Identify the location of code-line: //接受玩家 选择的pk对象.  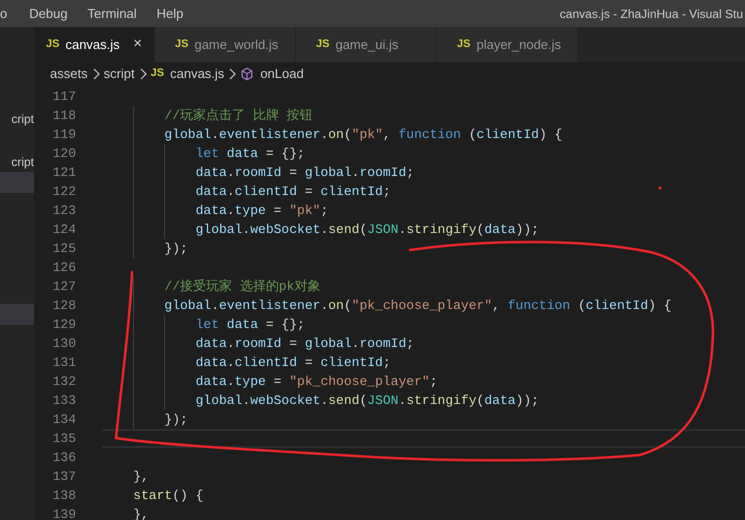
(242, 287).